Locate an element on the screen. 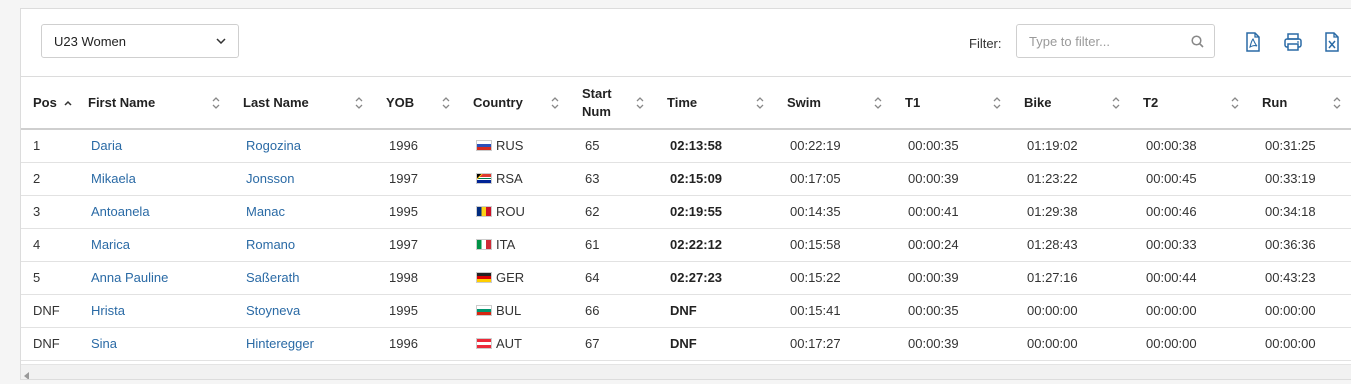 This screenshot has width=1351, height=384. cell-content: 01:28:43 is located at coordinates (1071, 244).